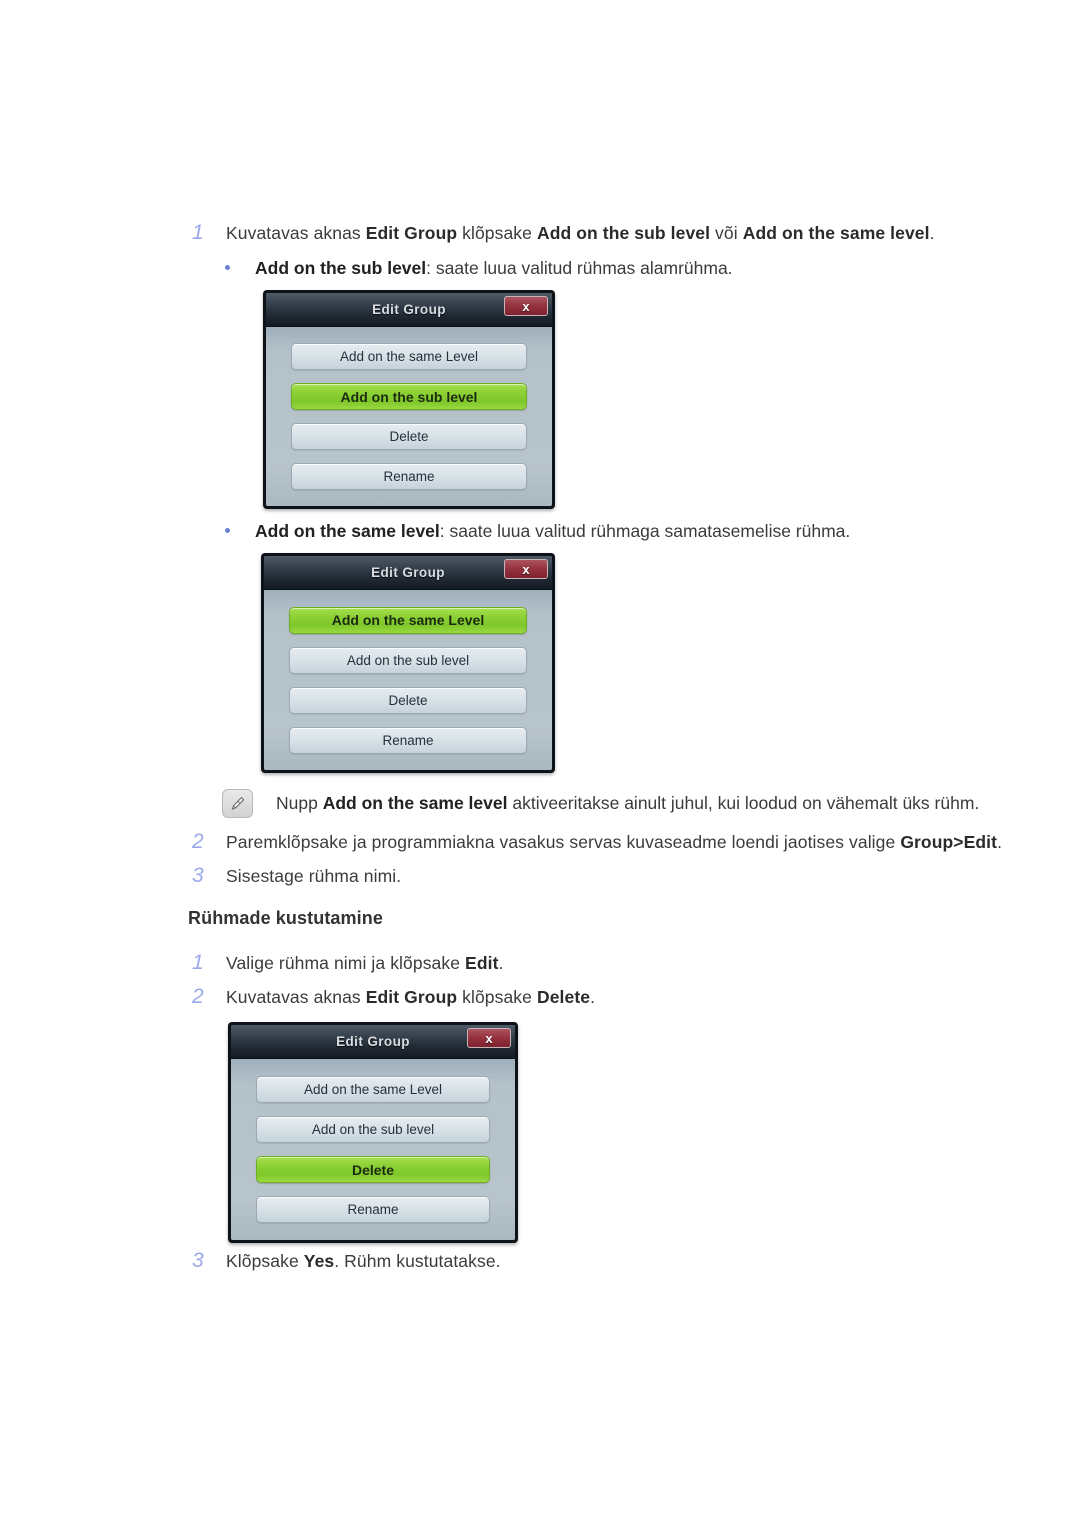  What do you see at coordinates (365, 963) in the screenshot?
I see `step-text: Valige rühma nimi ja klõpsake Edit.` at bounding box center [365, 963].